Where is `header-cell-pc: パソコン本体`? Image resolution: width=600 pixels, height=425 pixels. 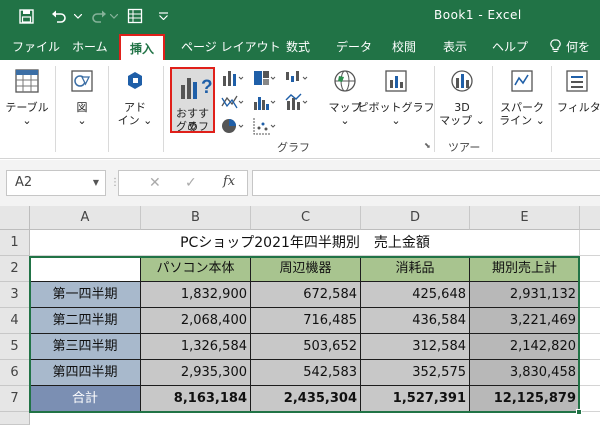
header-cell-pc: パソコン本体 is located at coordinates (196, 269).